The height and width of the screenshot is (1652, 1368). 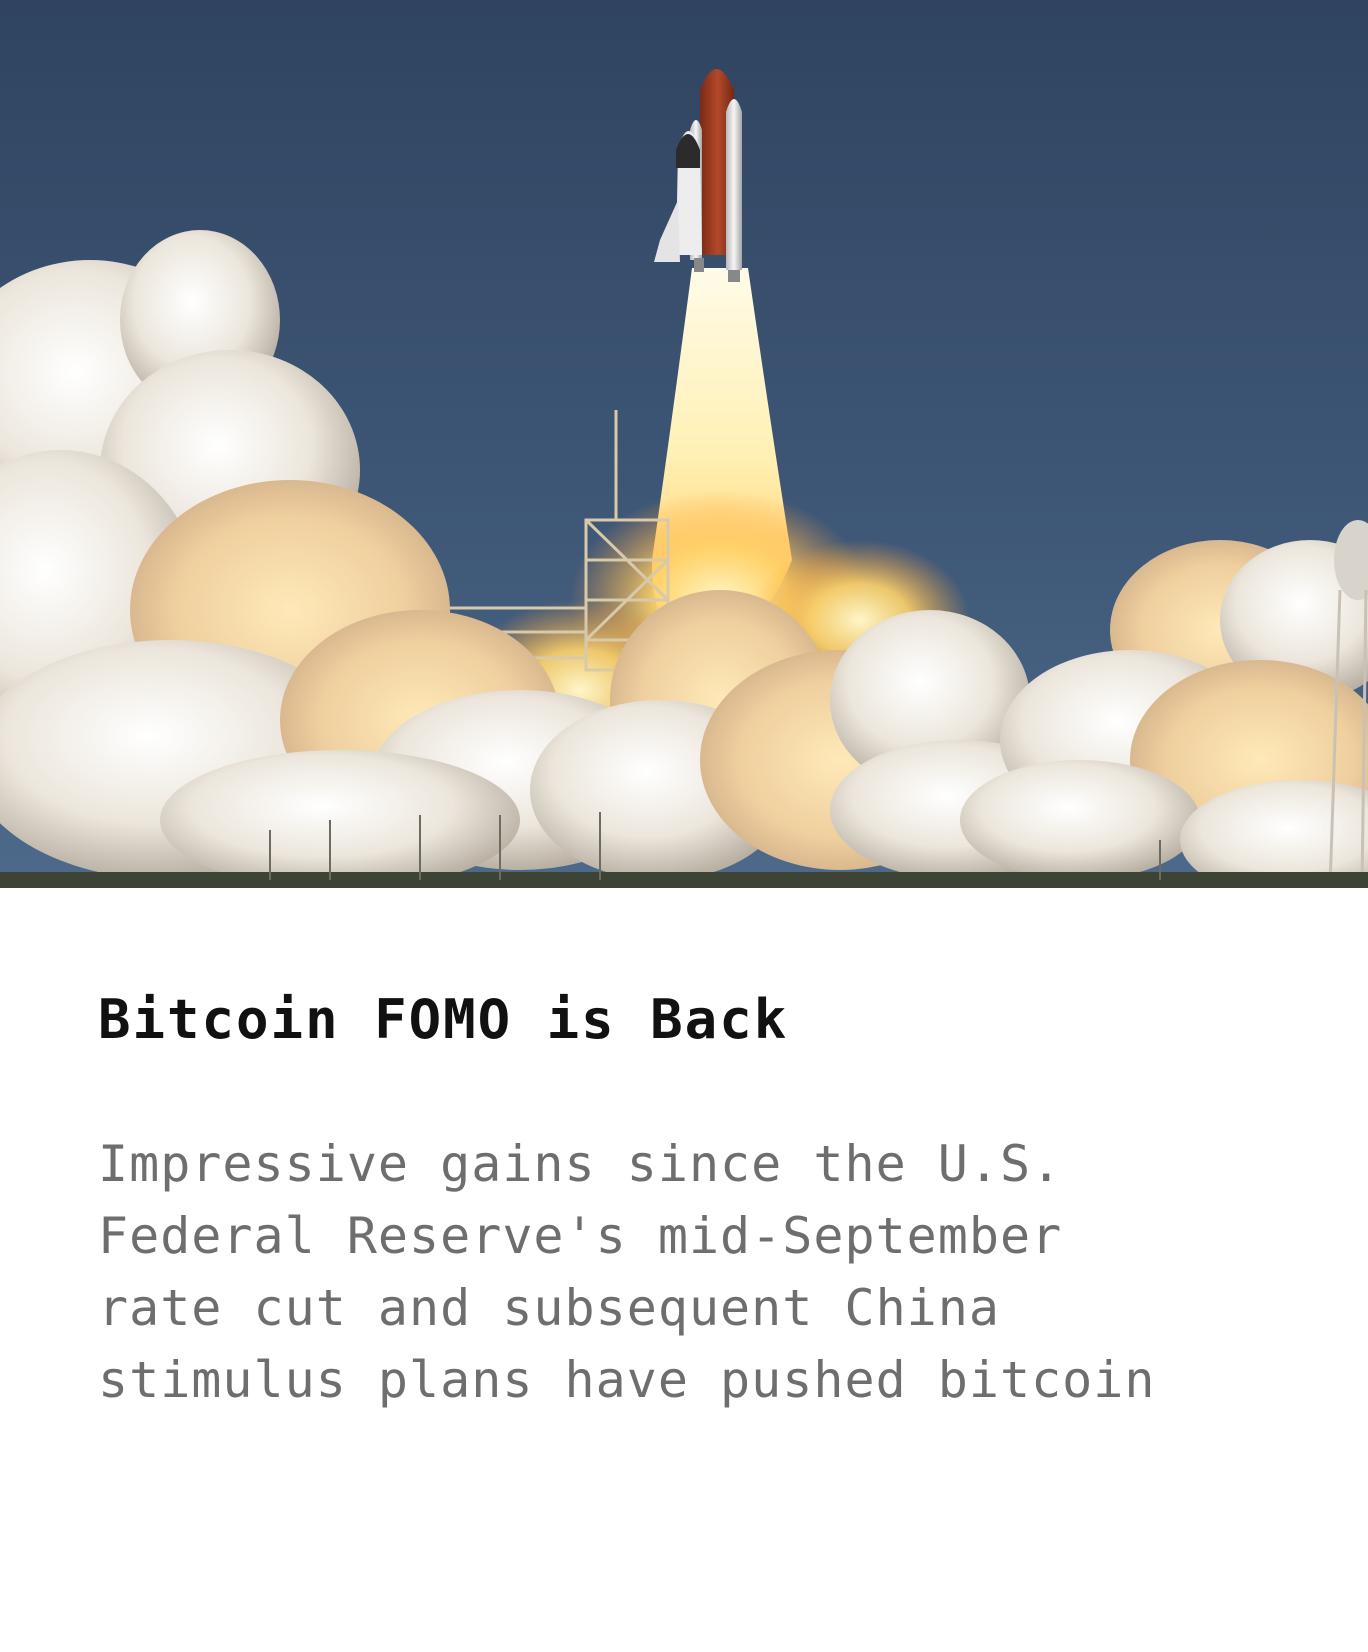 What do you see at coordinates (580, 1164) in the screenshot?
I see `summary-line: Impressive gains since the U.S.` at bounding box center [580, 1164].